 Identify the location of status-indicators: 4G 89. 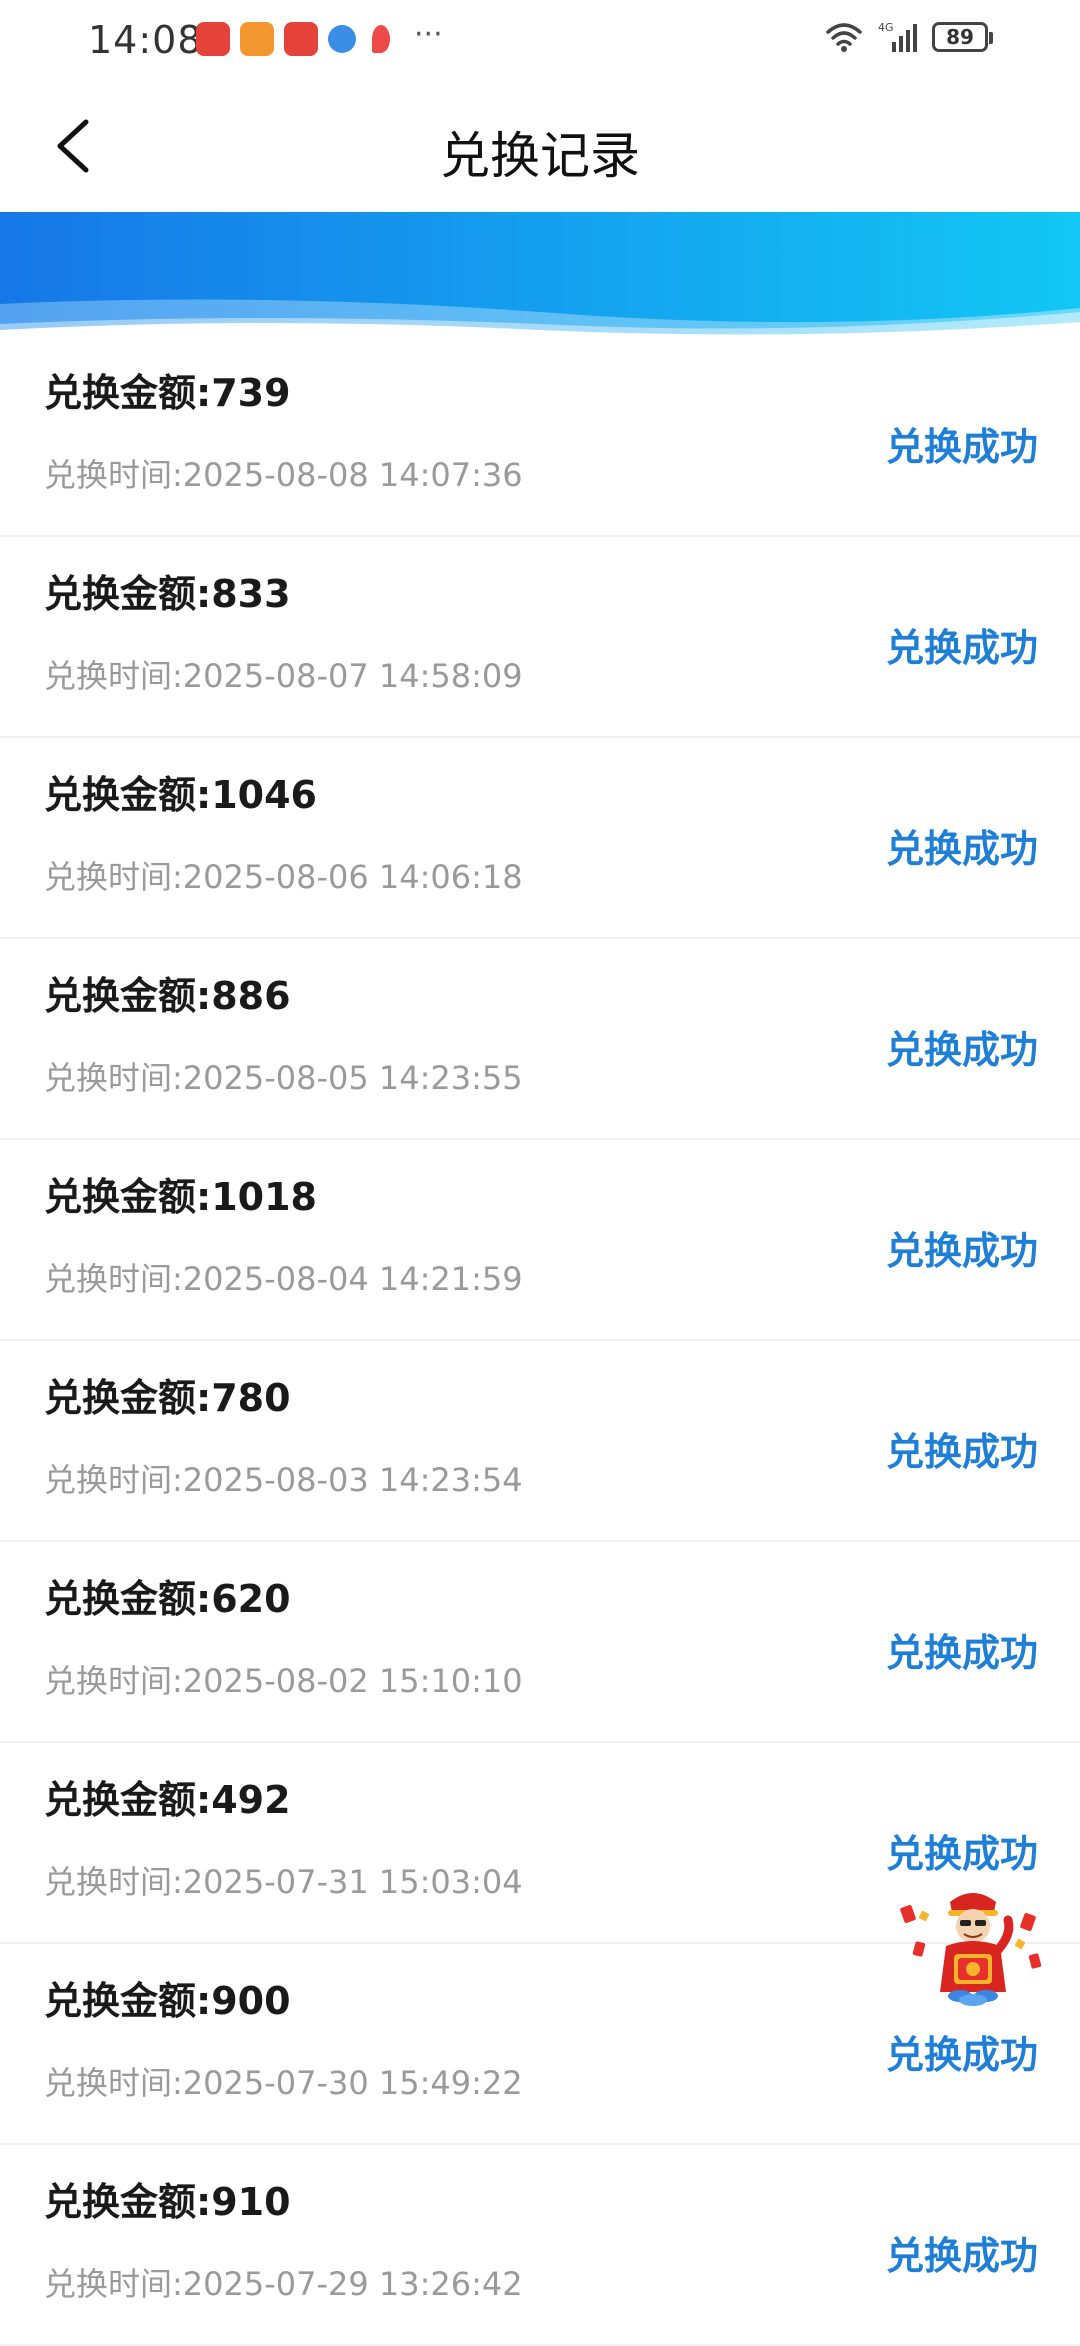
(908, 37).